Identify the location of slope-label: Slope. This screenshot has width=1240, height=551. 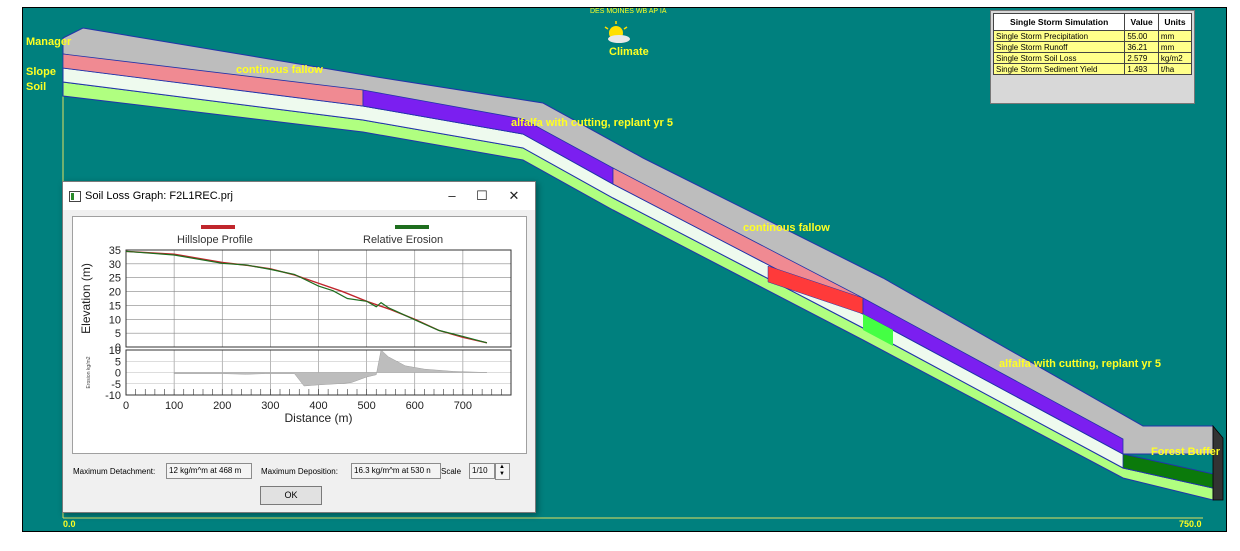
(41, 72).